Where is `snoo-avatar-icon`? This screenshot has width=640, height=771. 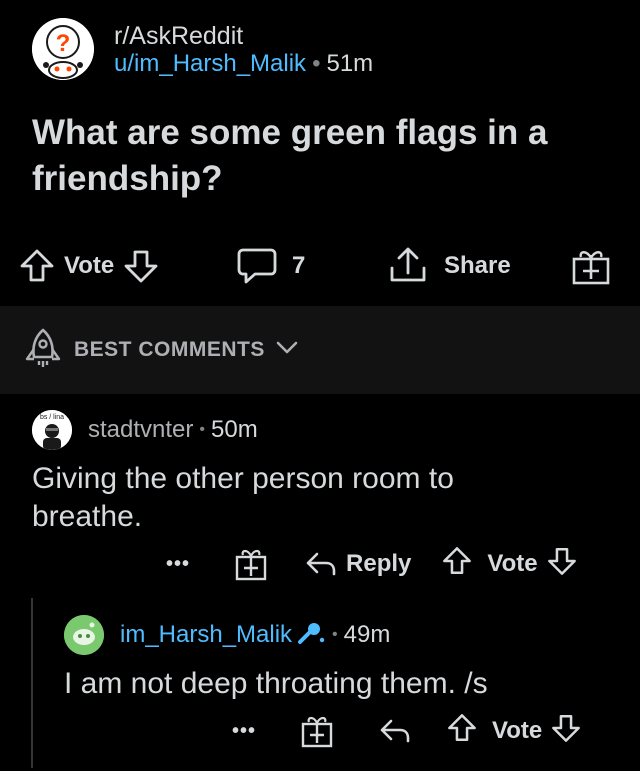
snoo-avatar-icon is located at coordinates (84, 635).